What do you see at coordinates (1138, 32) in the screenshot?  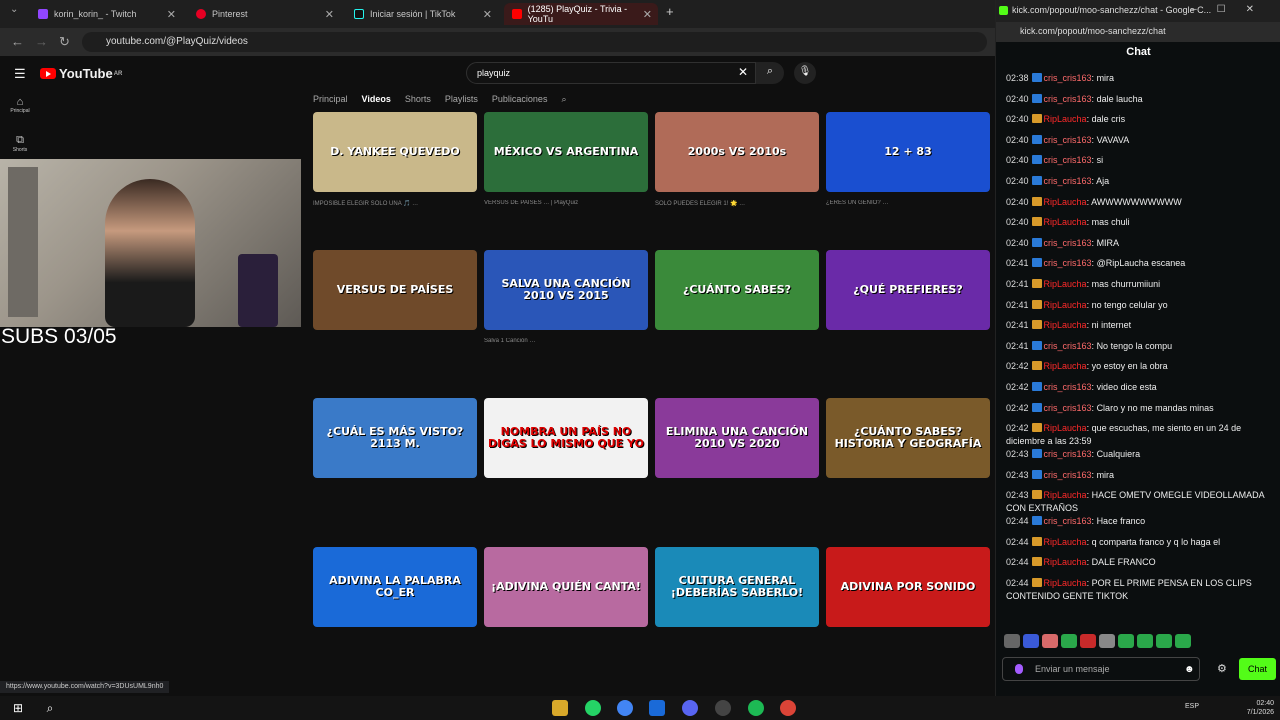 I see `chat-url-bar: kick.com/popout/moo-sanchezz/chat` at bounding box center [1138, 32].